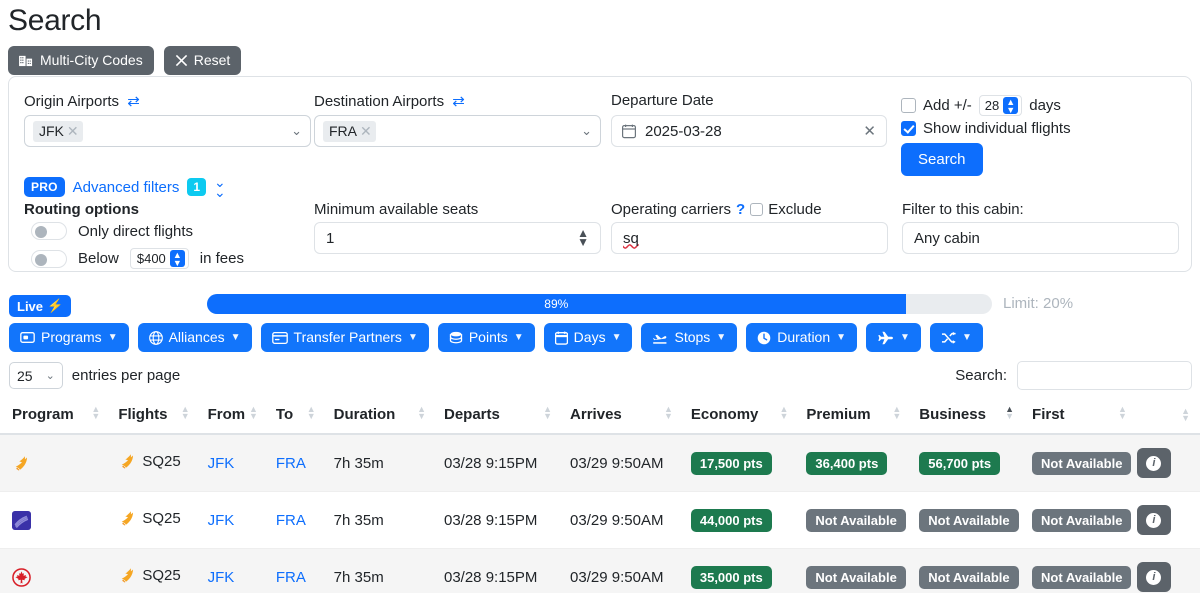  I want to click on table-header-actions: ▲ ▼, so click(1168, 416).